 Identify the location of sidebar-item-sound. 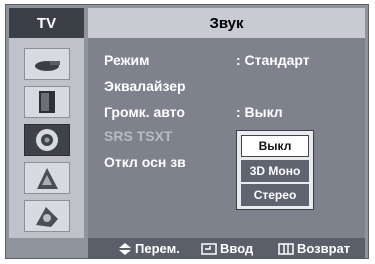
(47, 140).